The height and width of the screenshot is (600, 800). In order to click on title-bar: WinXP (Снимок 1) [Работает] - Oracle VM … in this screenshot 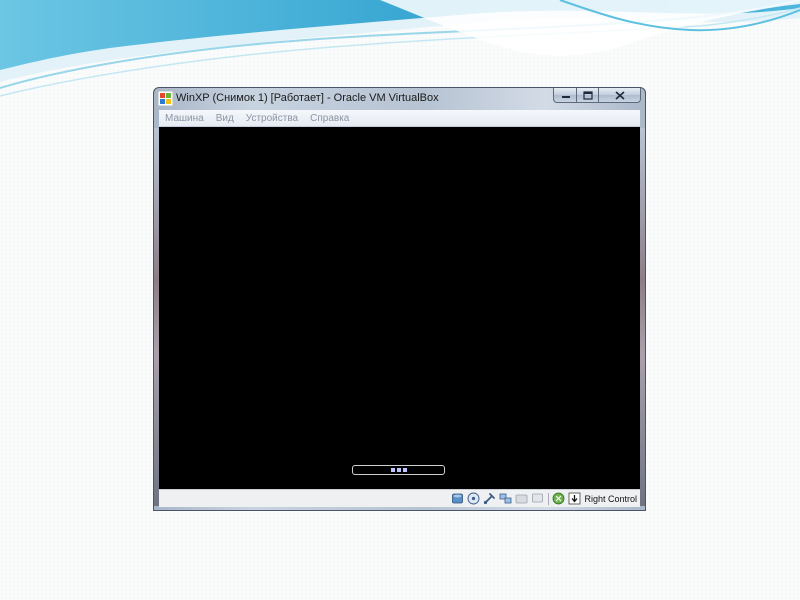, I will do `click(399, 99)`.